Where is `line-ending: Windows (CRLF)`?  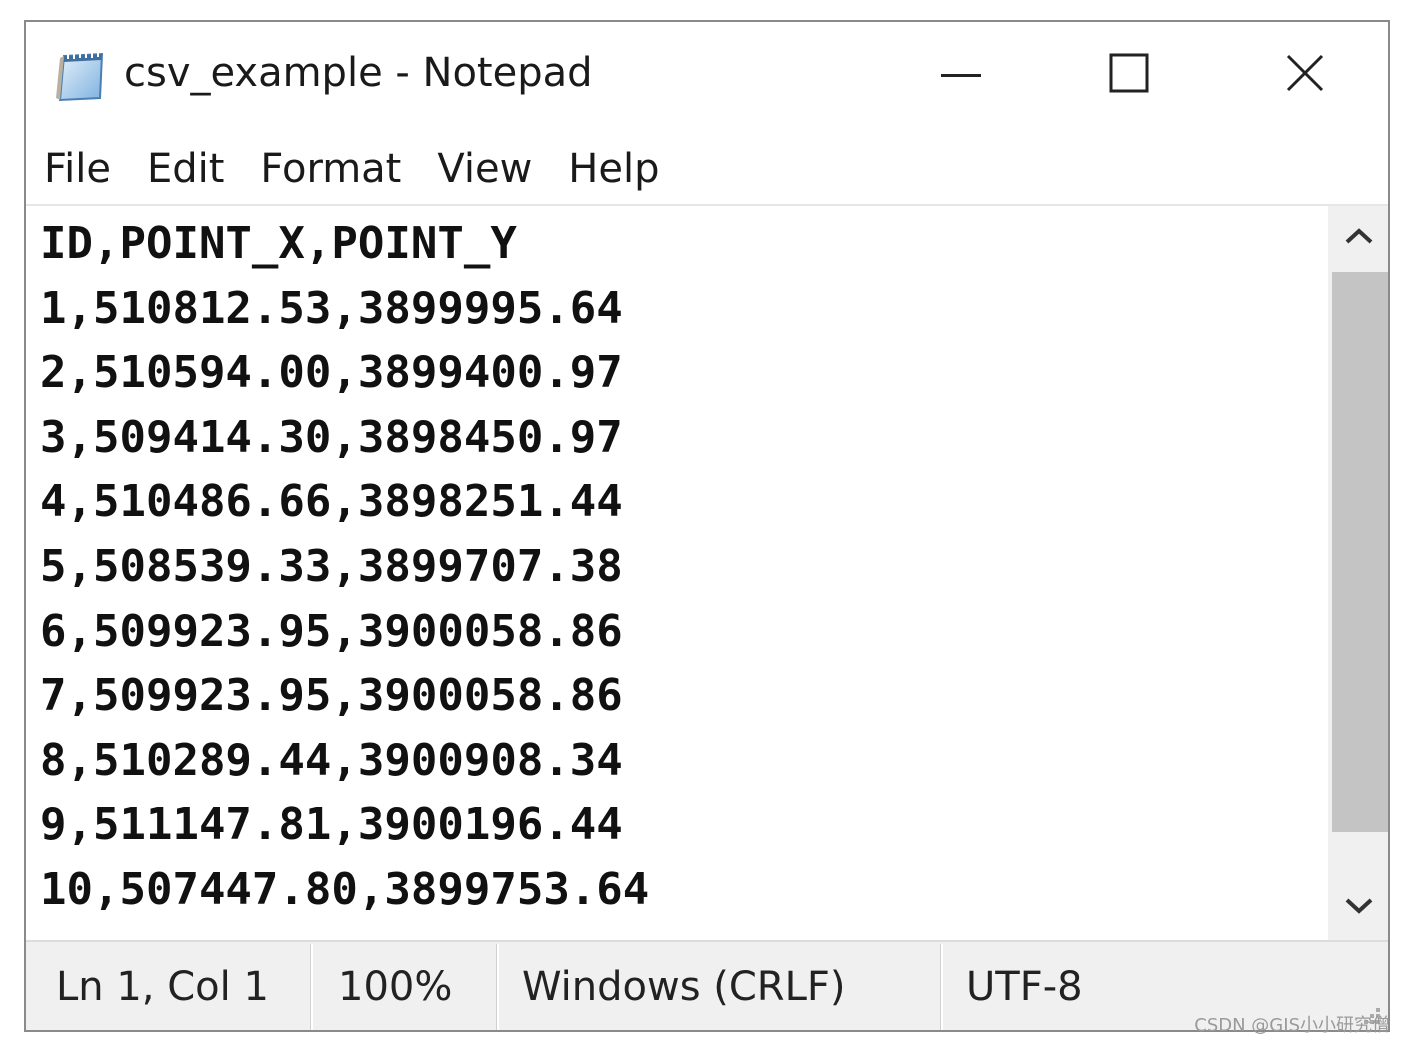 line-ending: Windows (CRLF) is located at coordinates (684, 987).